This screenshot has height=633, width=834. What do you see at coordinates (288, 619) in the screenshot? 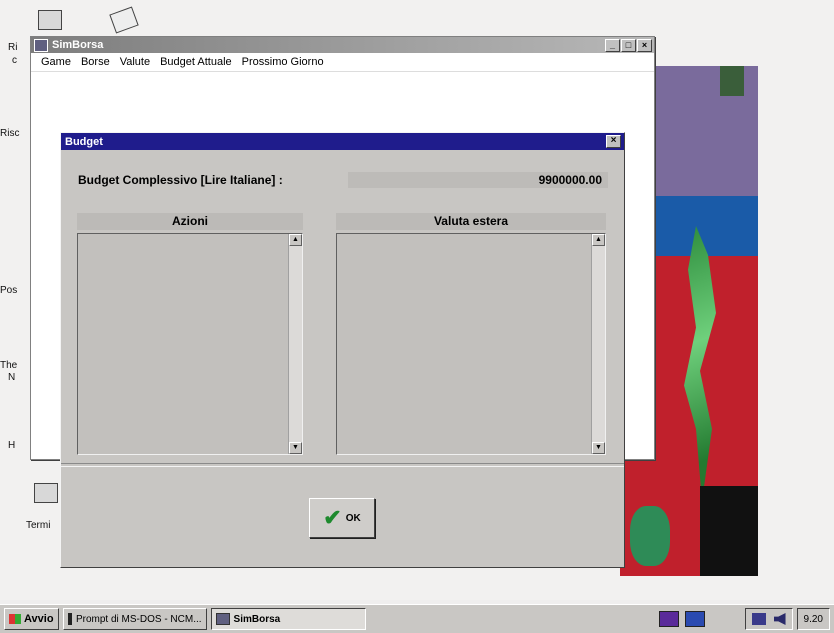
I see `task-simborsa: SimBorsa` at bounding box center [288, 619].